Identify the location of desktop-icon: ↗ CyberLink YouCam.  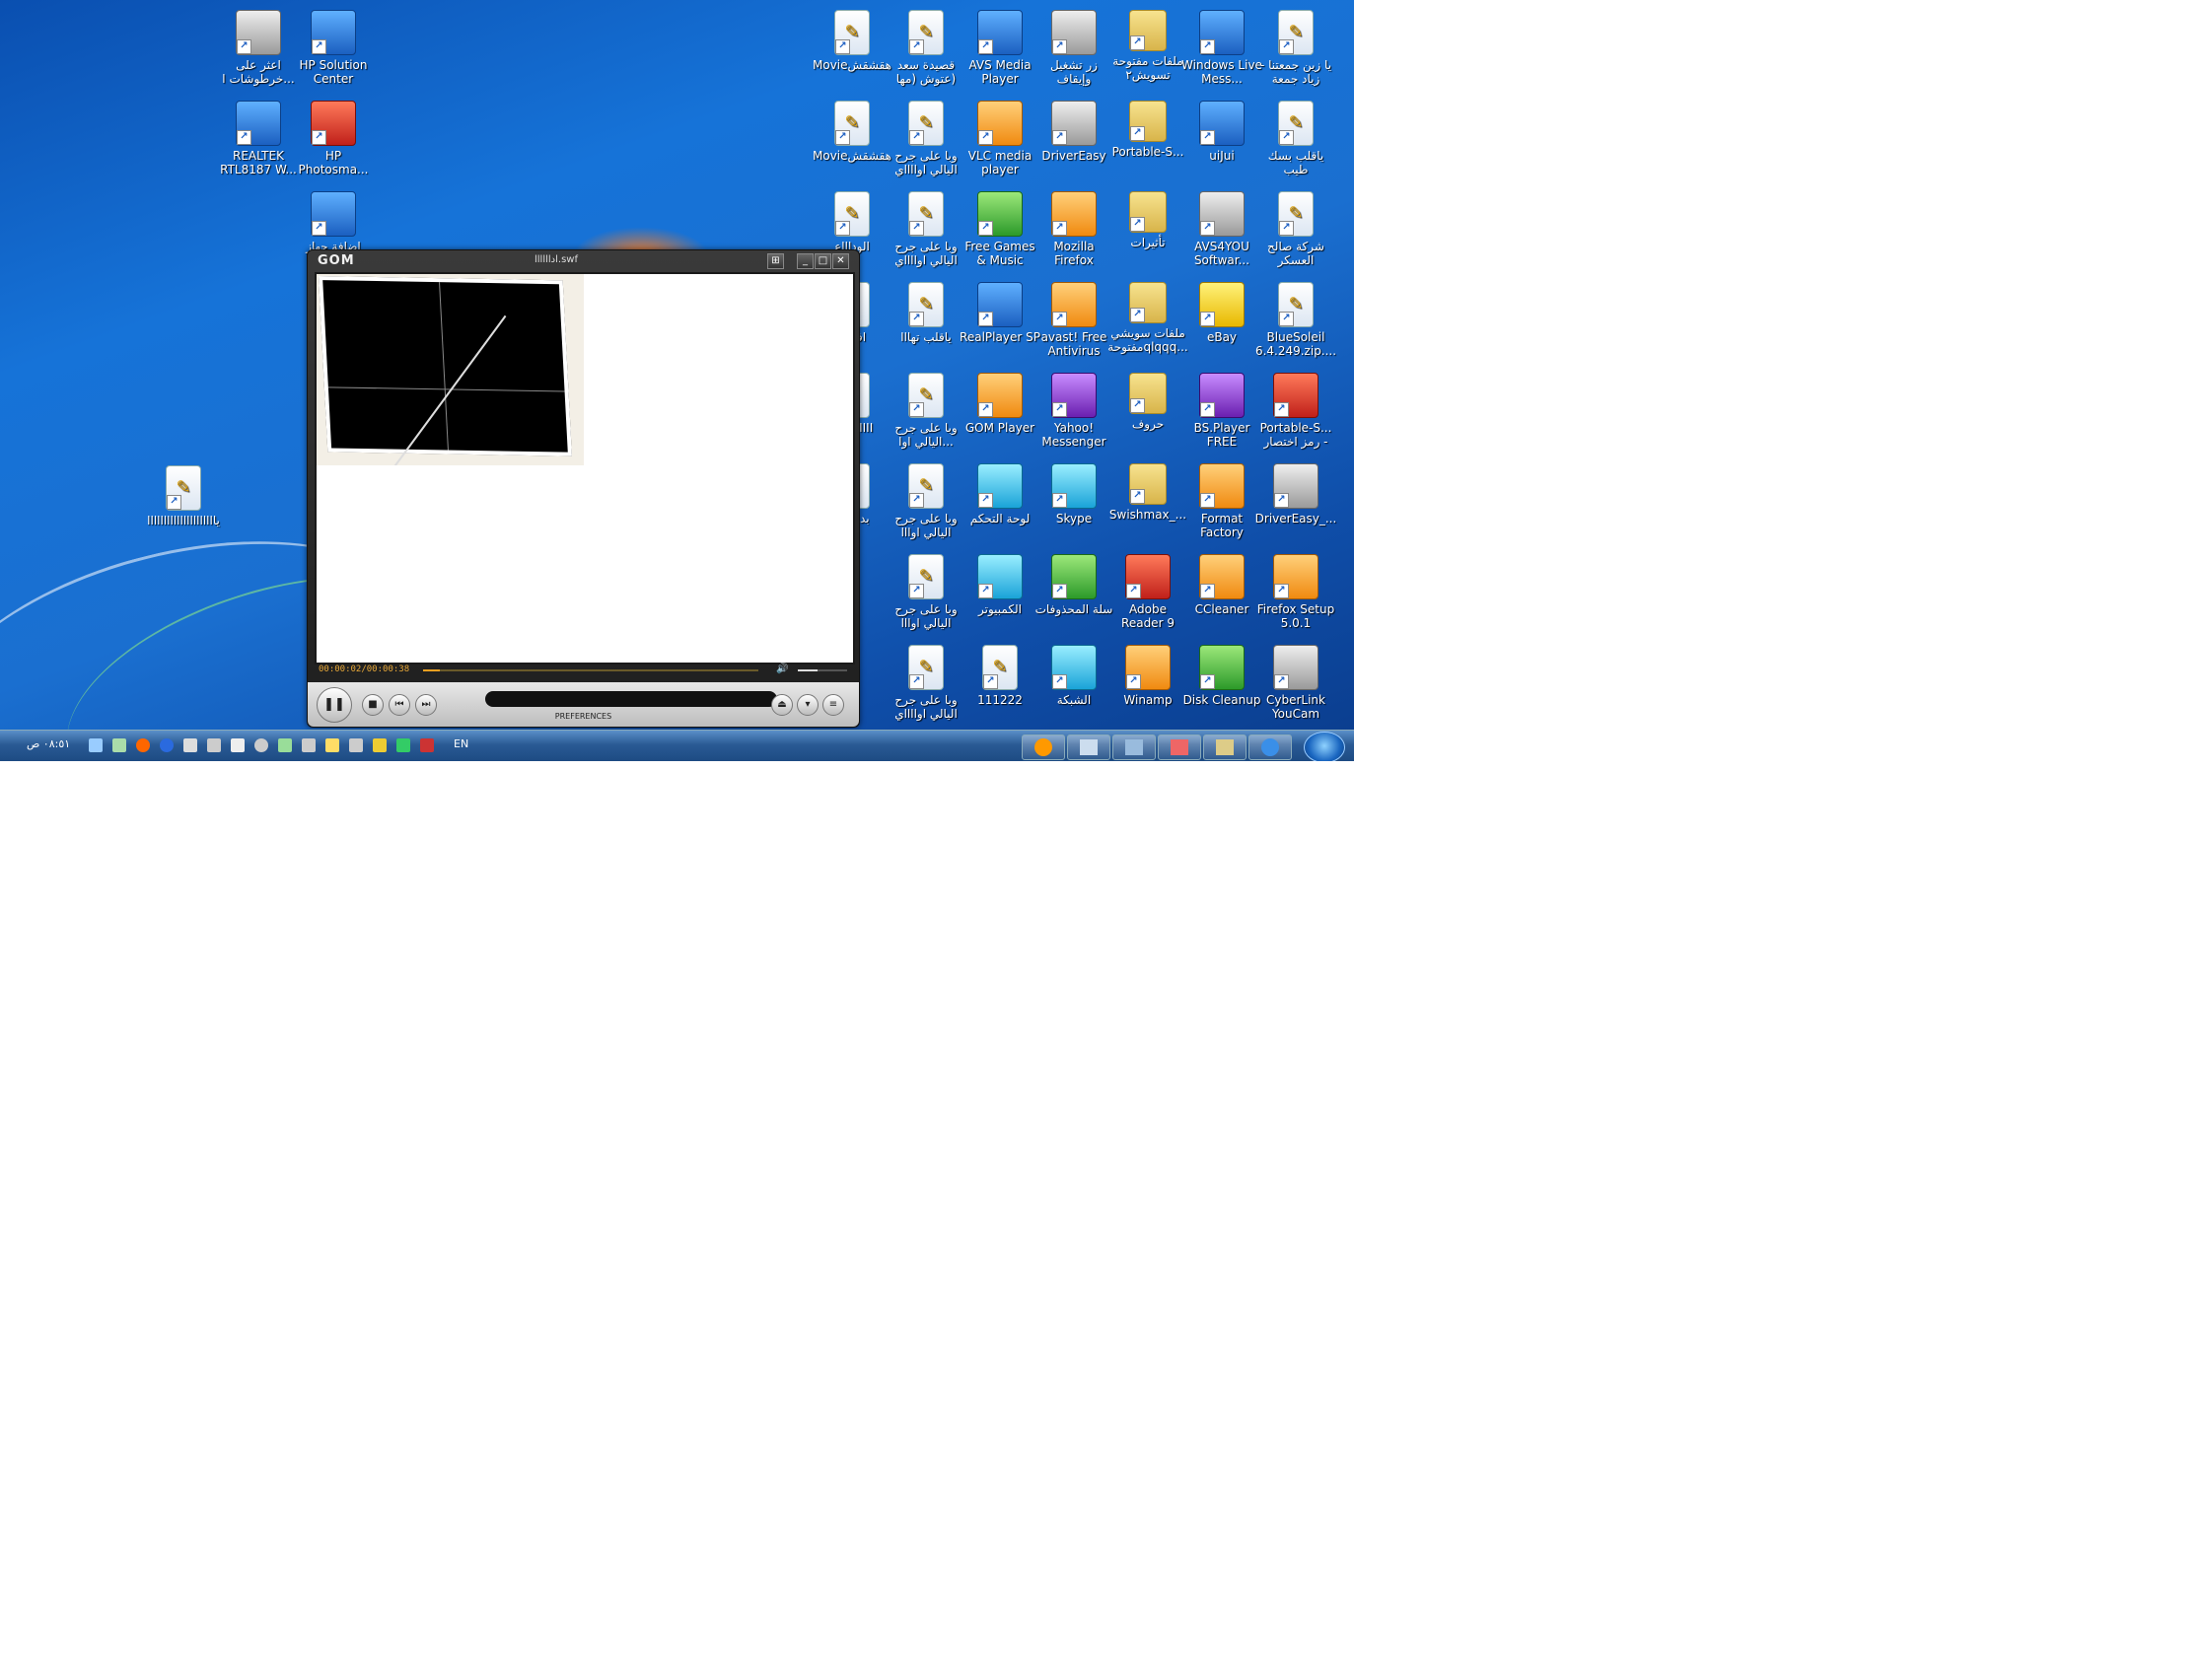
(1295, 682).